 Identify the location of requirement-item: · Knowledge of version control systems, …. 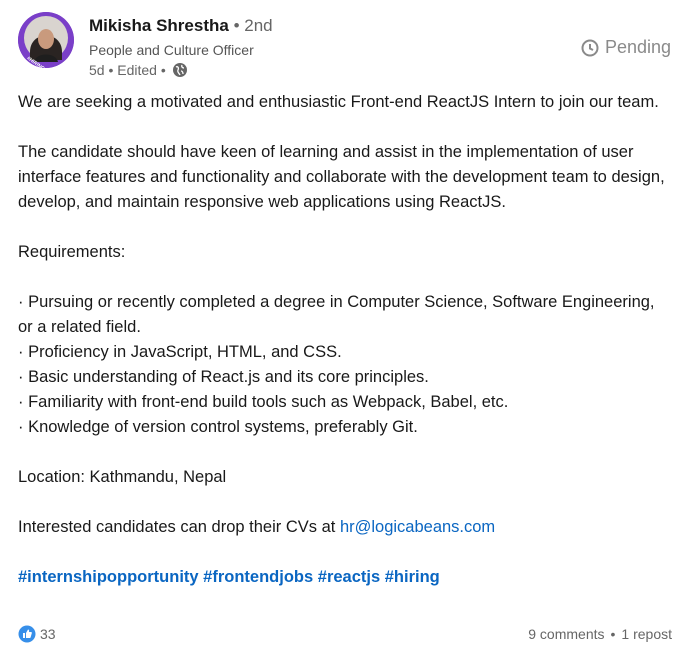
(218, 427).